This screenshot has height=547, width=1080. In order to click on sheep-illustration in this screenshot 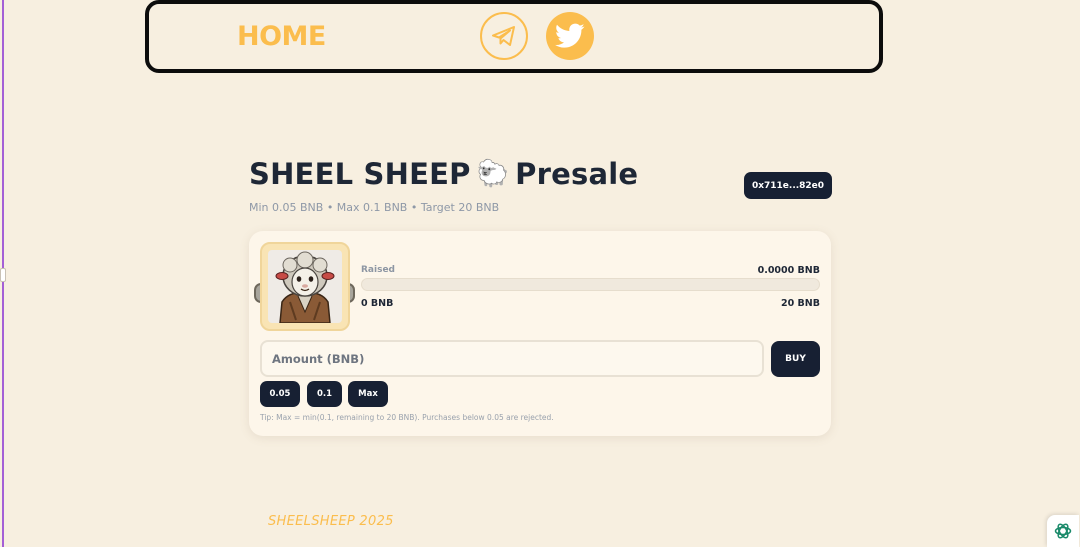, I will do `click(305, 287)`.